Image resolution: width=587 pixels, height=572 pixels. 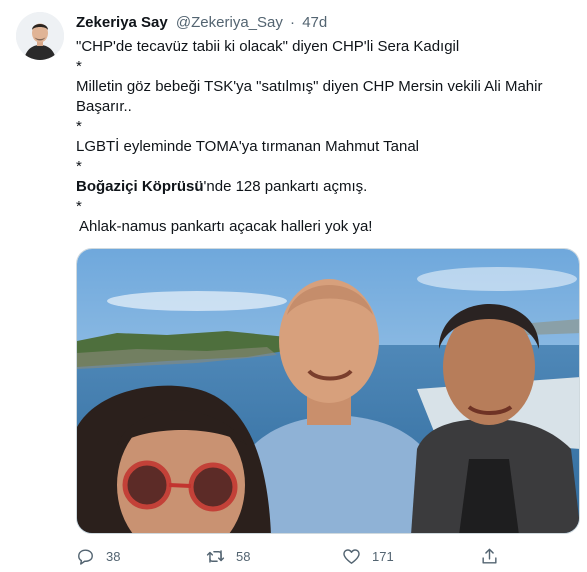 What do you see at coordinates (140, 186) in the screenshot?
I see `hashtag-bold-text: Boğaziçi Köprüsü` at bounding box center [140, 186].